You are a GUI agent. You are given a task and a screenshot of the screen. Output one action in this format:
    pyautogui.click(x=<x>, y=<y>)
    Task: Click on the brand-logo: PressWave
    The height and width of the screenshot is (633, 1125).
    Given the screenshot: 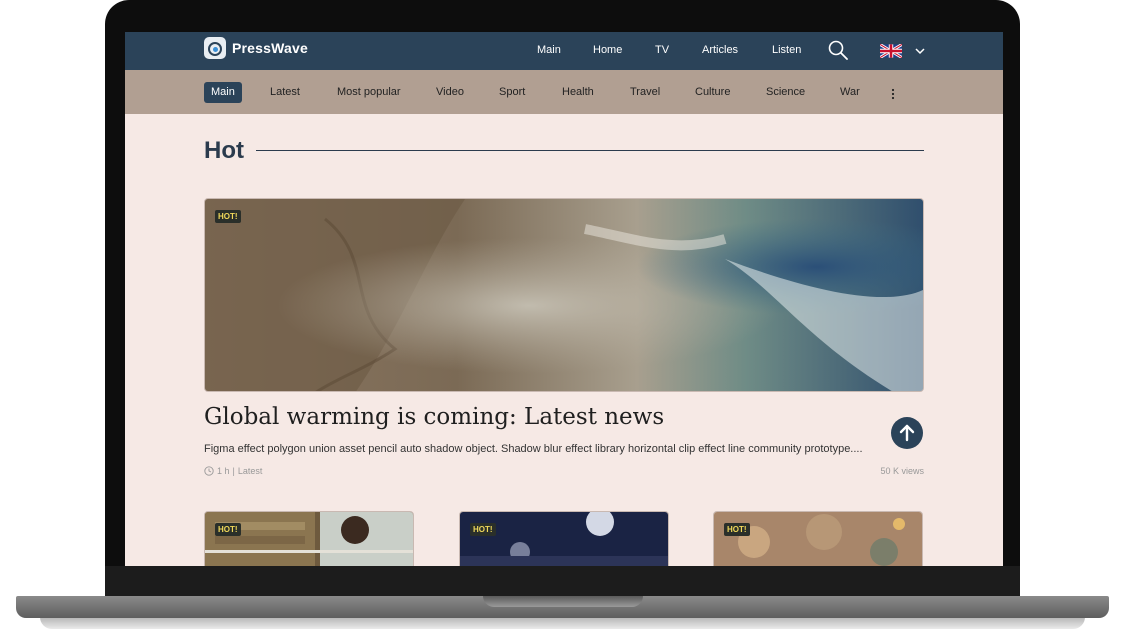 What is the action you would take?
    pyautogui.click(x=256, y=48)
    